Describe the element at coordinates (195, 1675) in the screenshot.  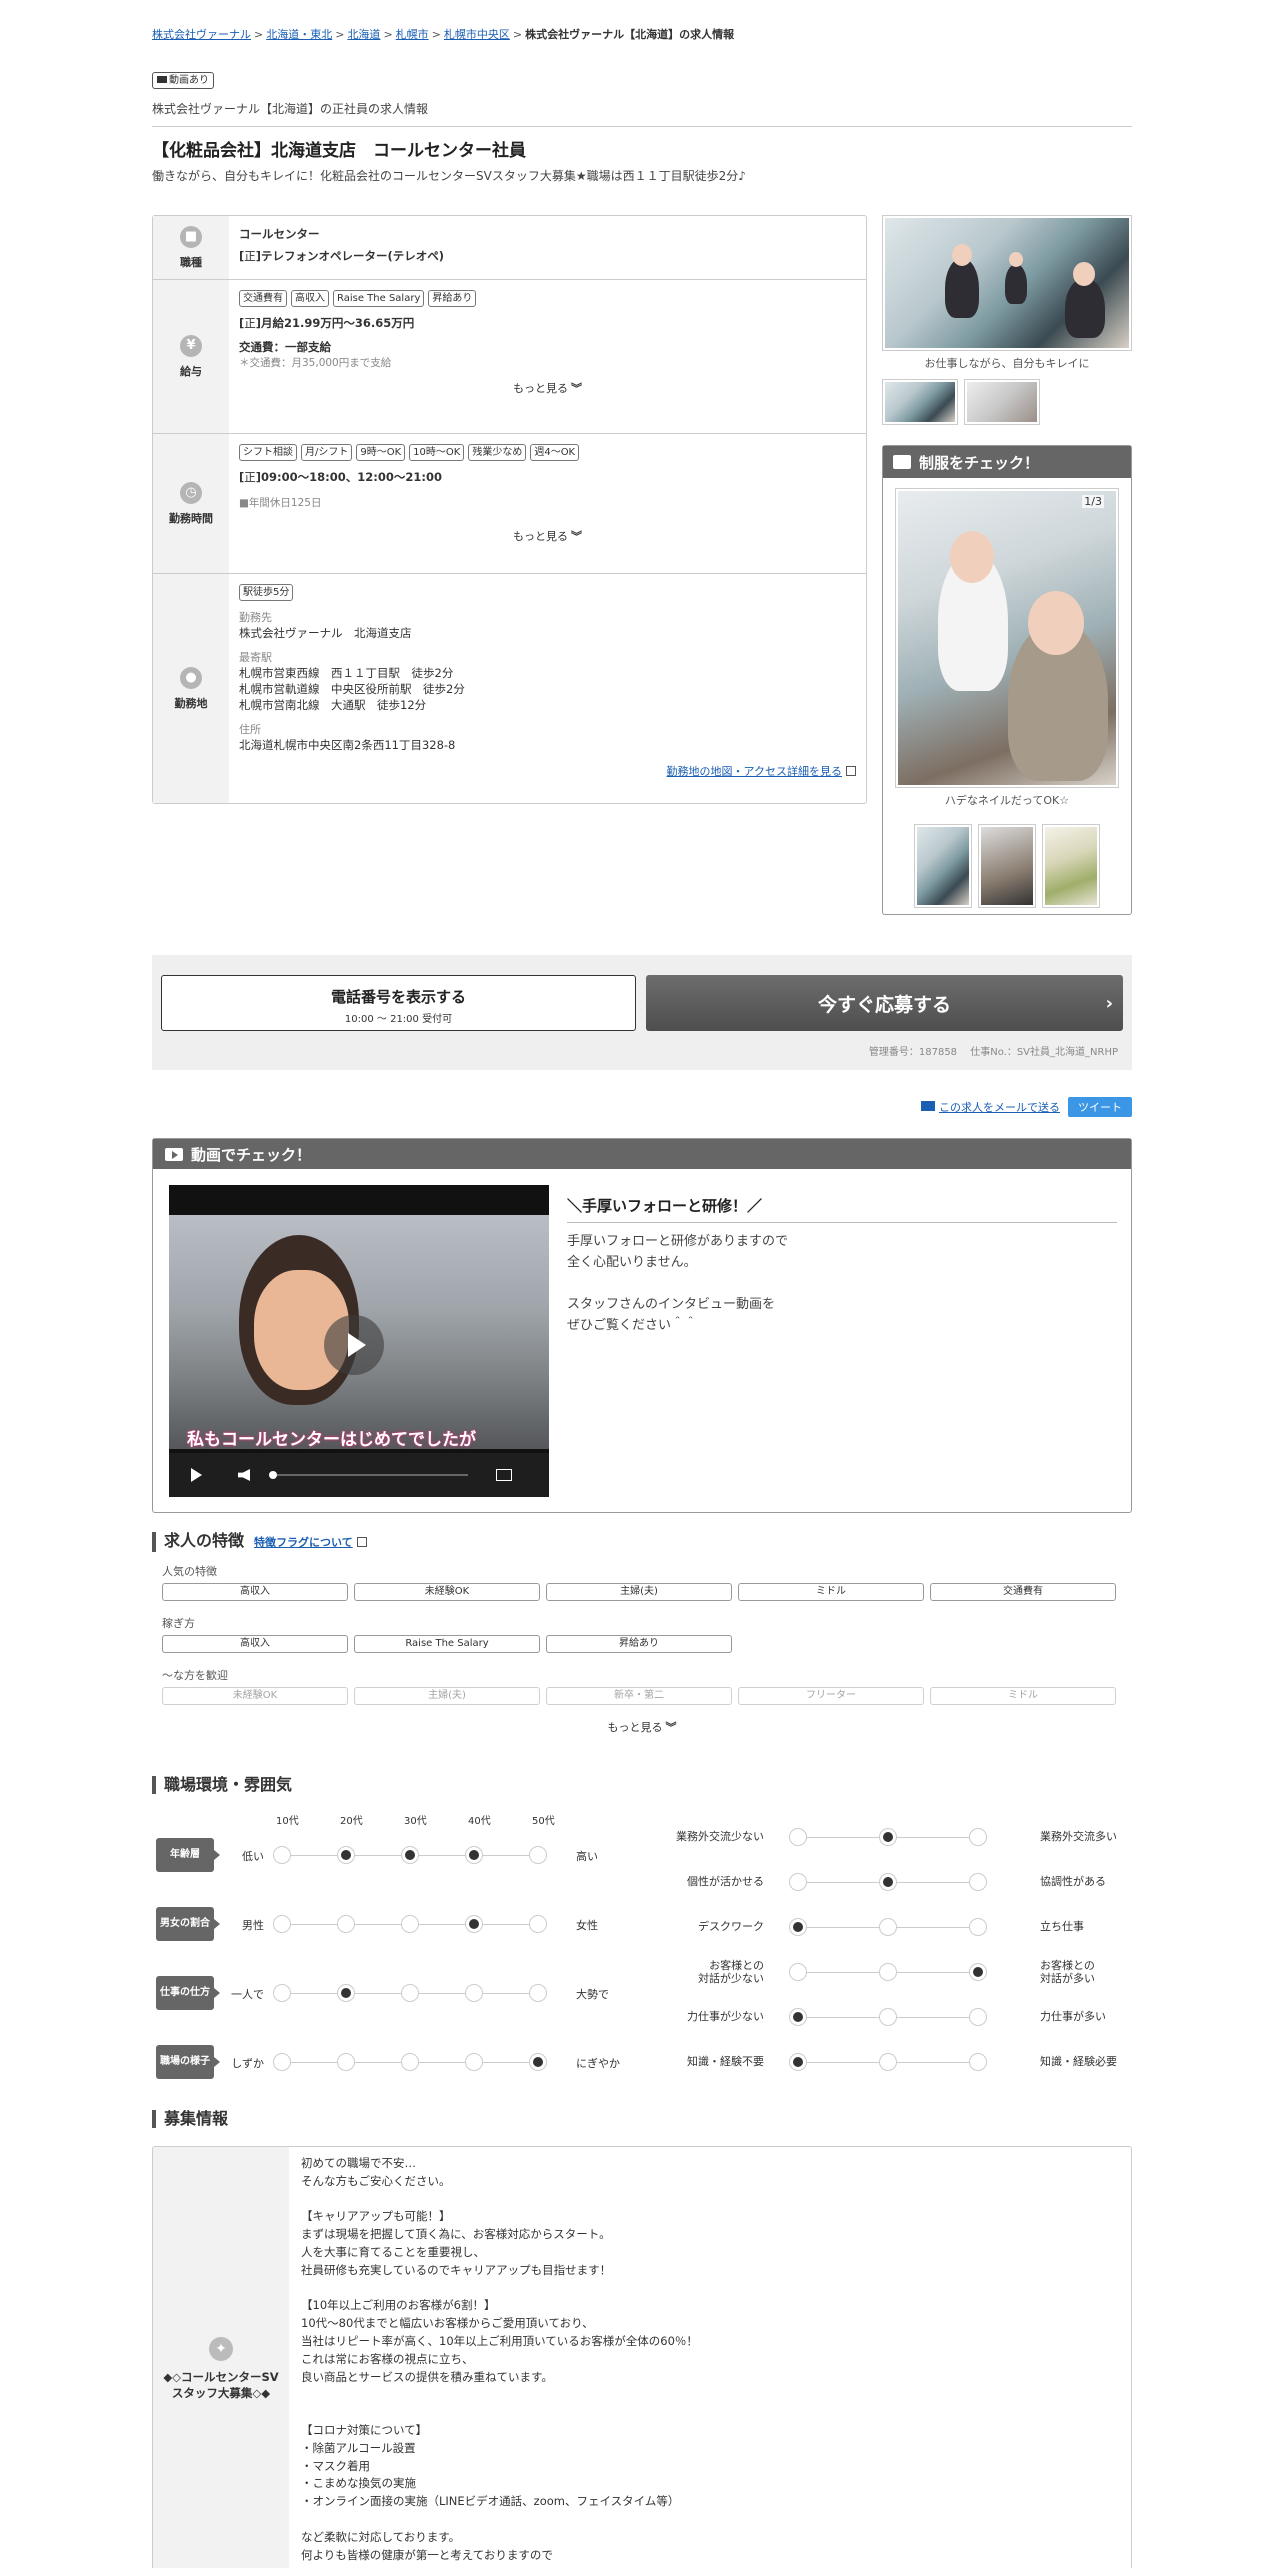
I see `feature-group-title: ～な方を歓迎` at that location.